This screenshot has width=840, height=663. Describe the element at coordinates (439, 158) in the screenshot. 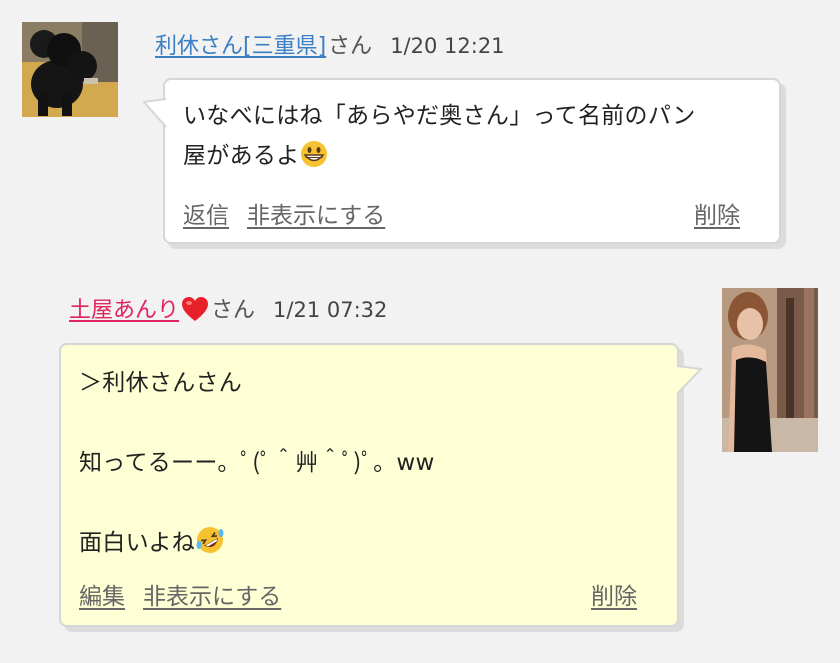

I see `comment-line: 屋があるよ` at that location.